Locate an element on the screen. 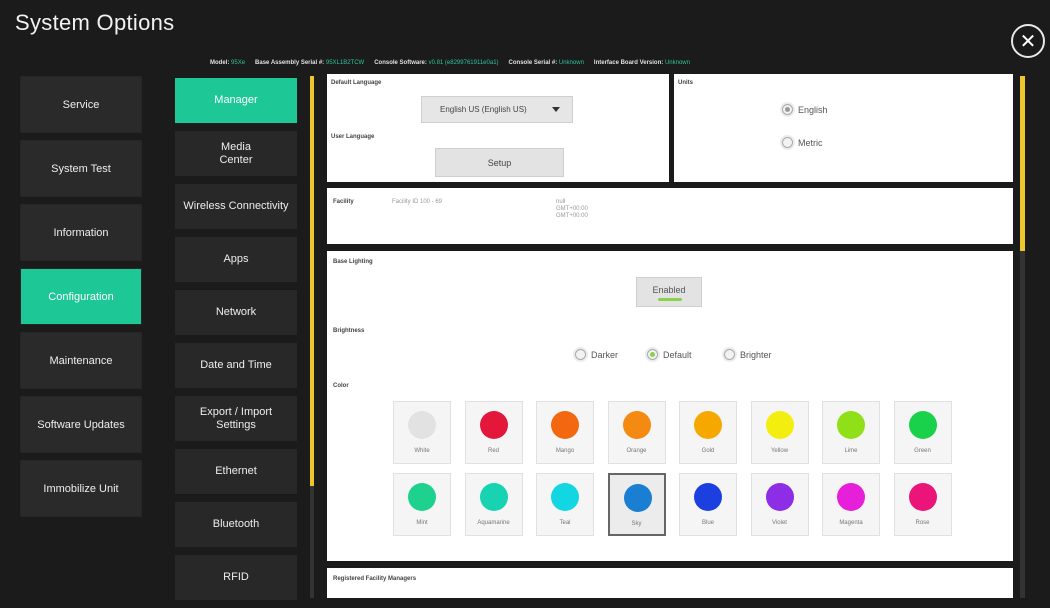  color-swatch-white: White is located at coordinates (422, 432).